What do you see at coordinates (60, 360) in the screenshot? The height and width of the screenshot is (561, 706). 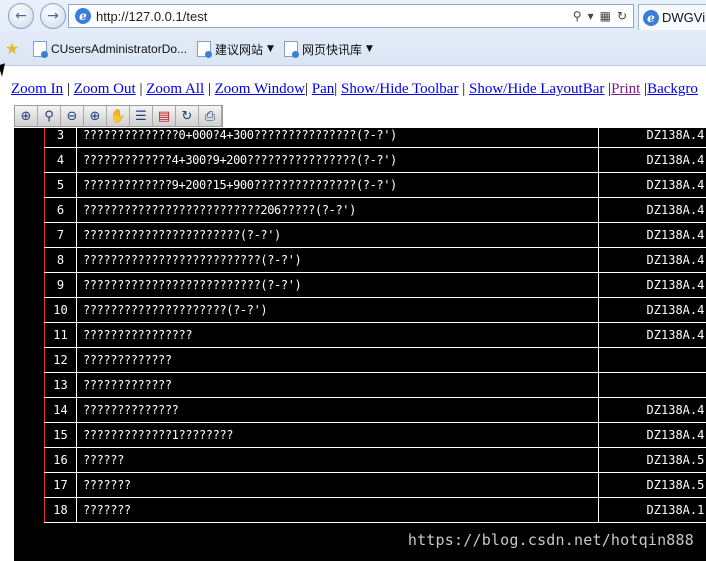 I see `row-number: 12` at bounding box center [60, 360].